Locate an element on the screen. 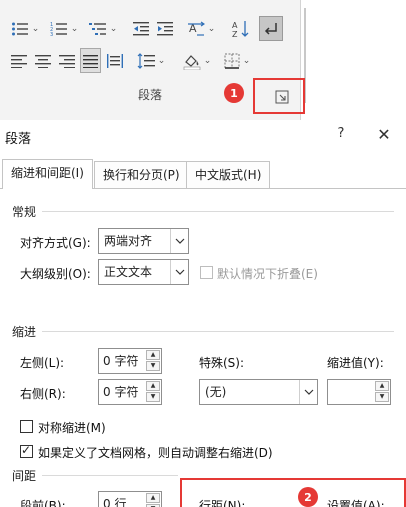 This screenshot has height=507, width=406. dialog-title: 段落 is located at coordinates (18, 139).